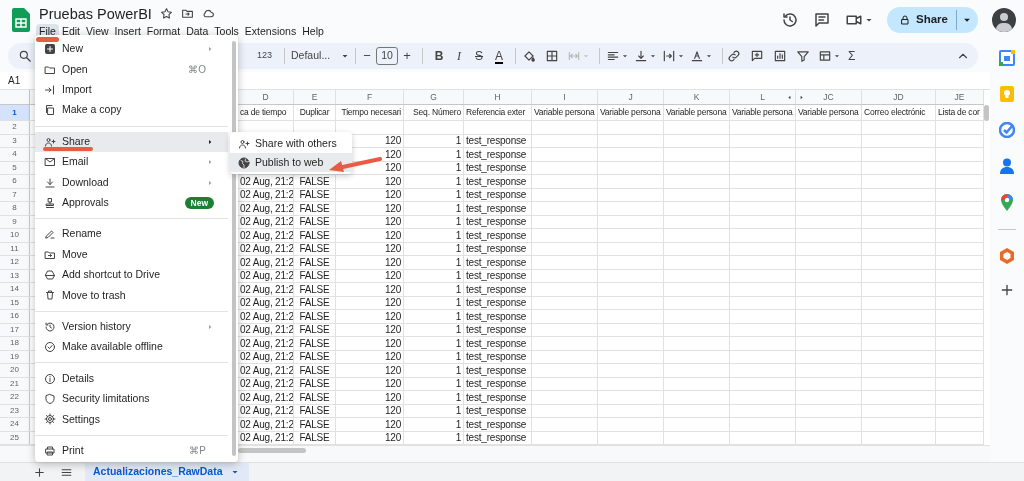 The image size is (1024, 481). I want to click on search-icon, so click(25, 56).